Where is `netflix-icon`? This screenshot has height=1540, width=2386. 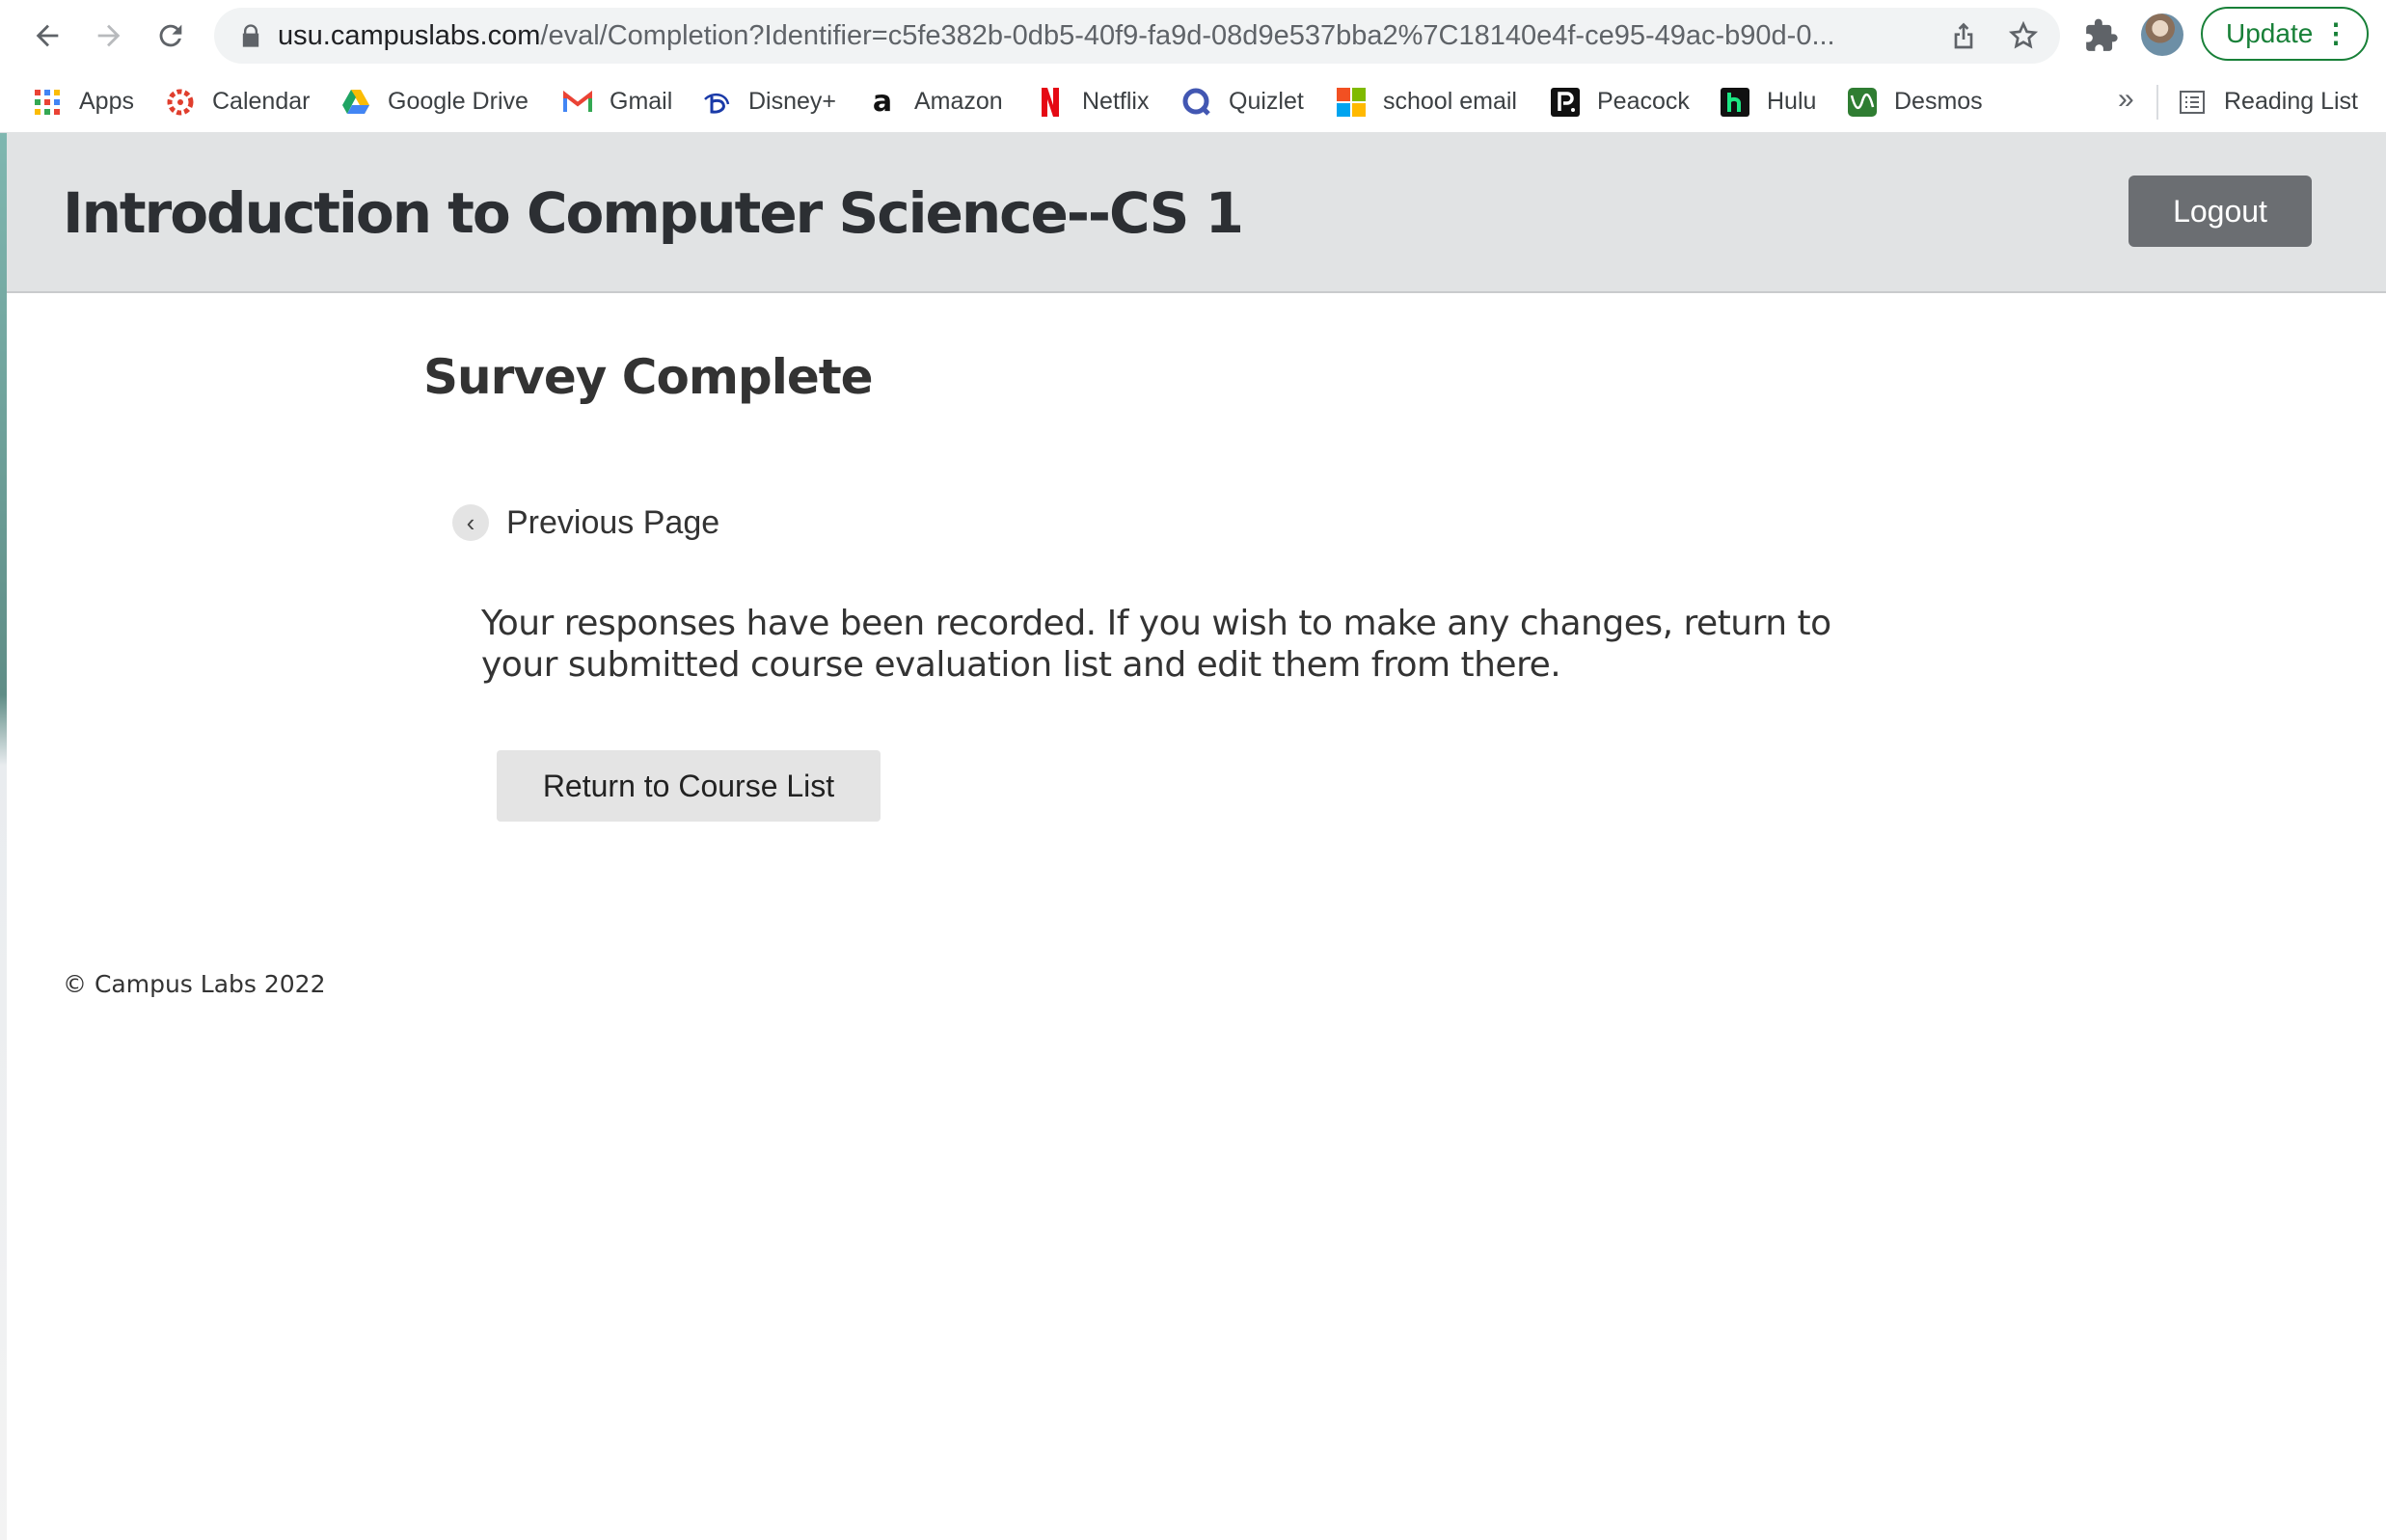 netflix-icon is located at coordinates (1050, 102).